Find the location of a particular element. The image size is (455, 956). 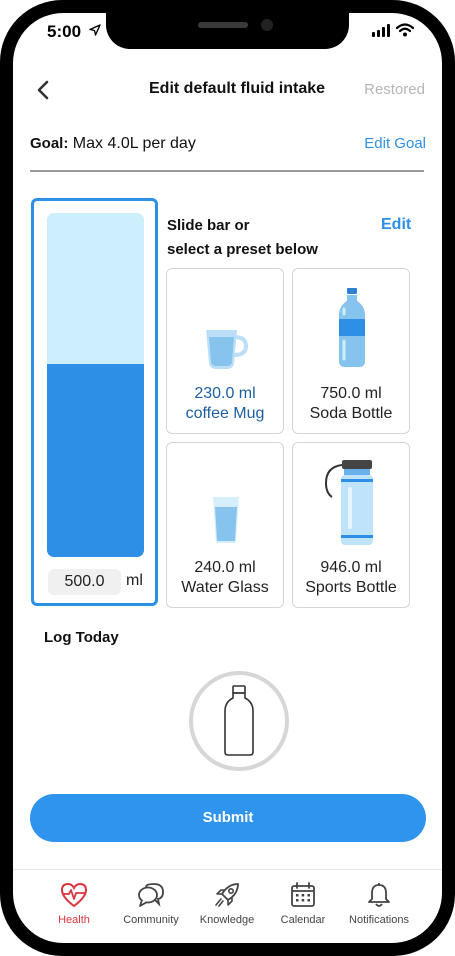

tab-label: Notifications is located at coordinates (379, 920).